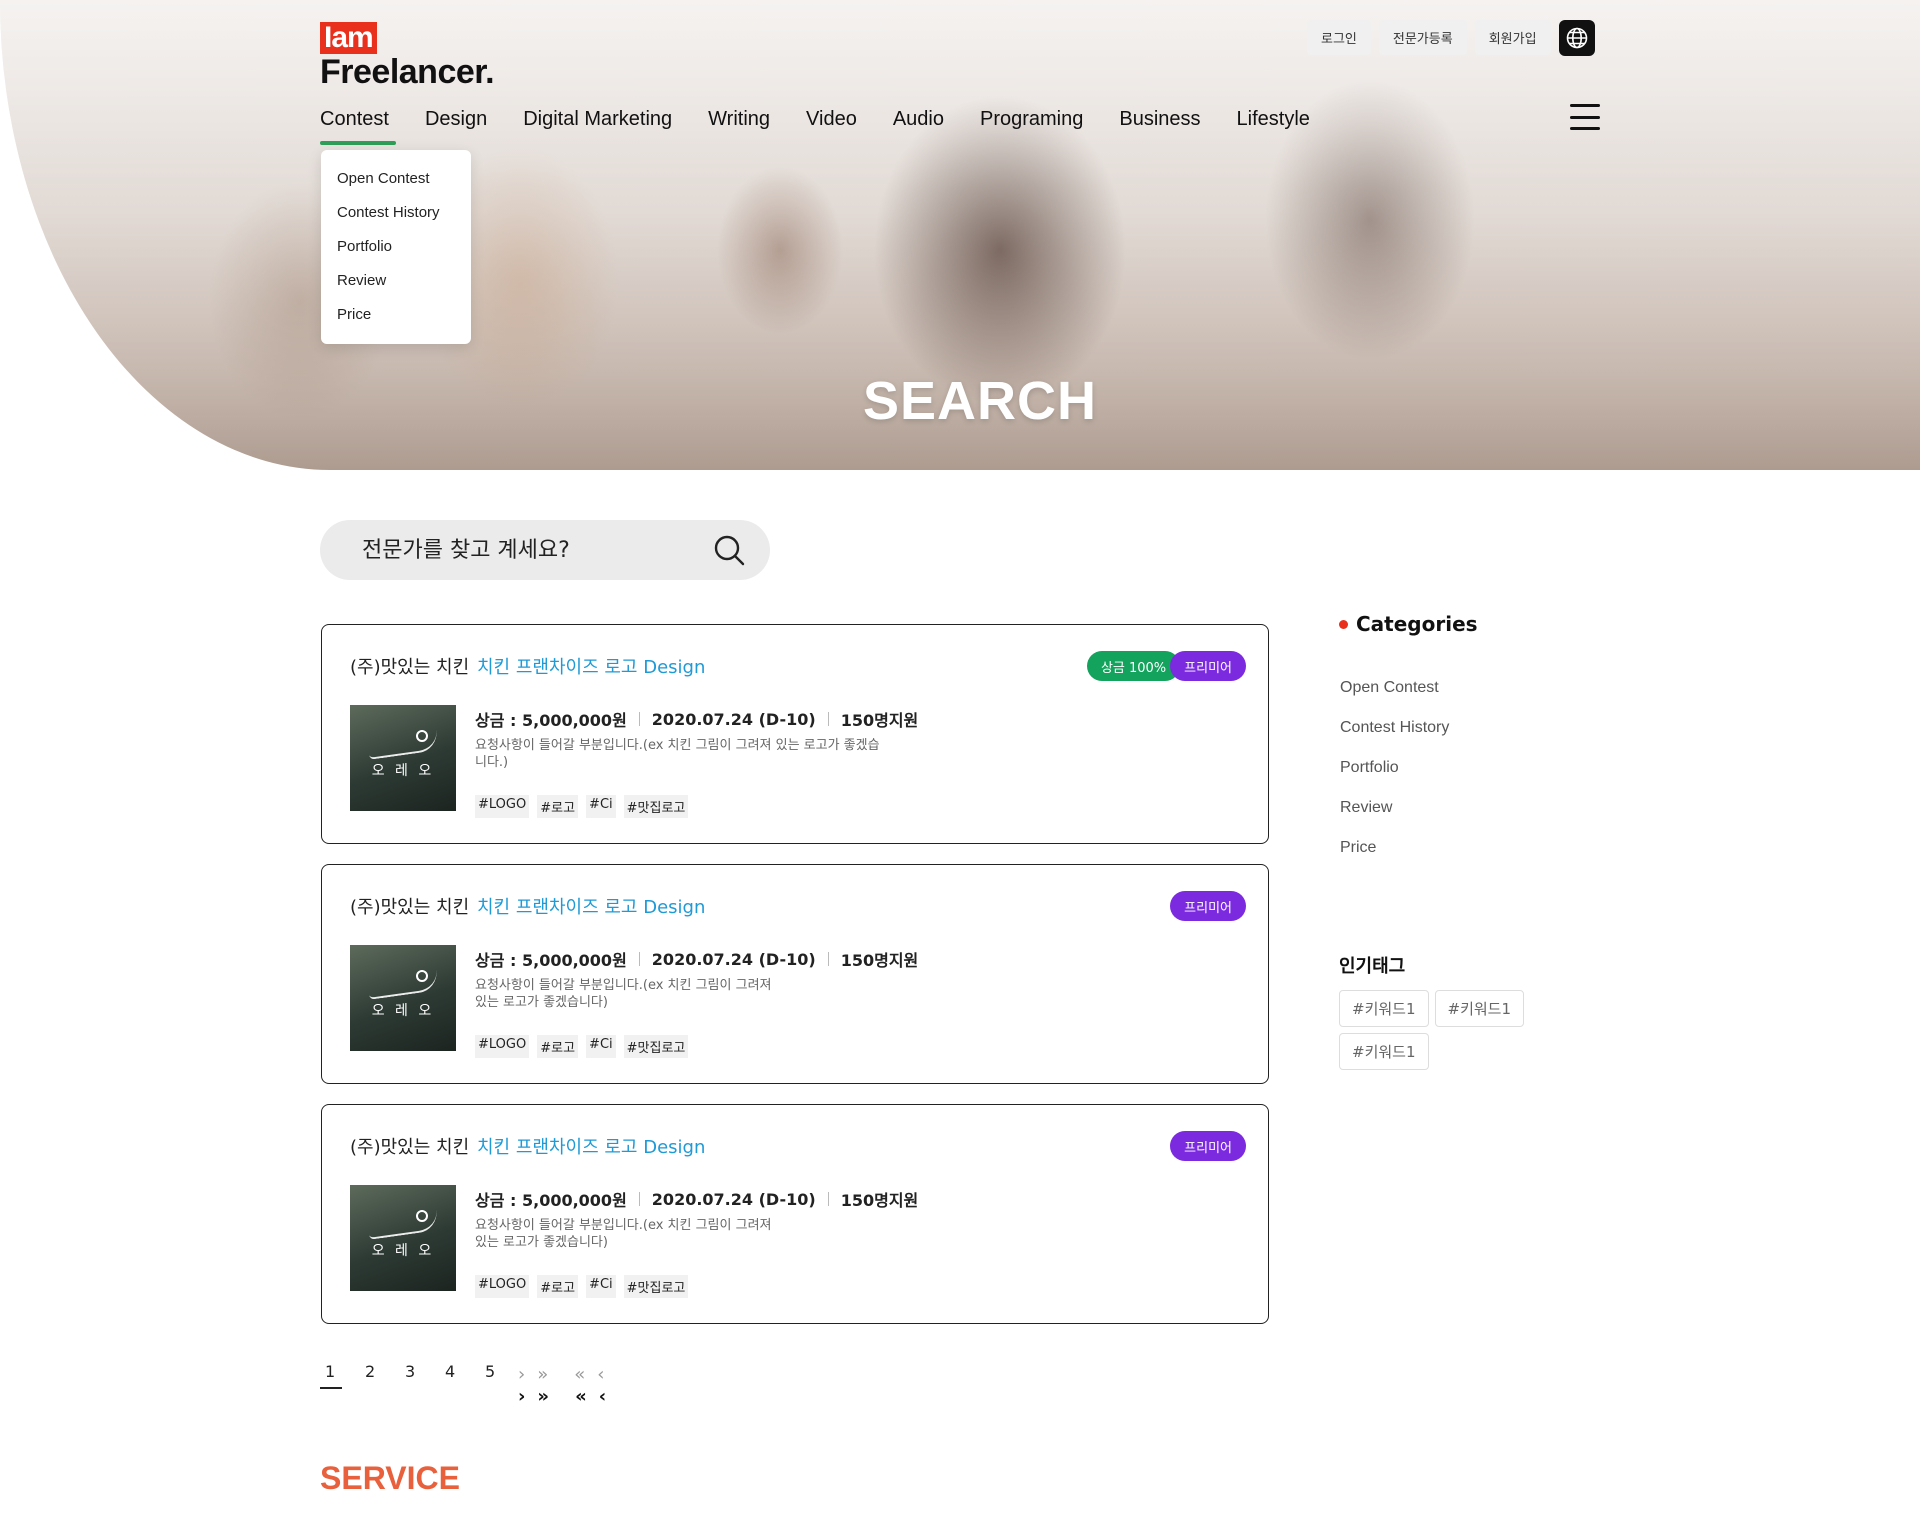 The height and width of the screenshot is (1524, 1920). Describe the element at coordinates (396, 213) in the screenshot. I see `dropdown-item-contest-history: Contest History` at that location.